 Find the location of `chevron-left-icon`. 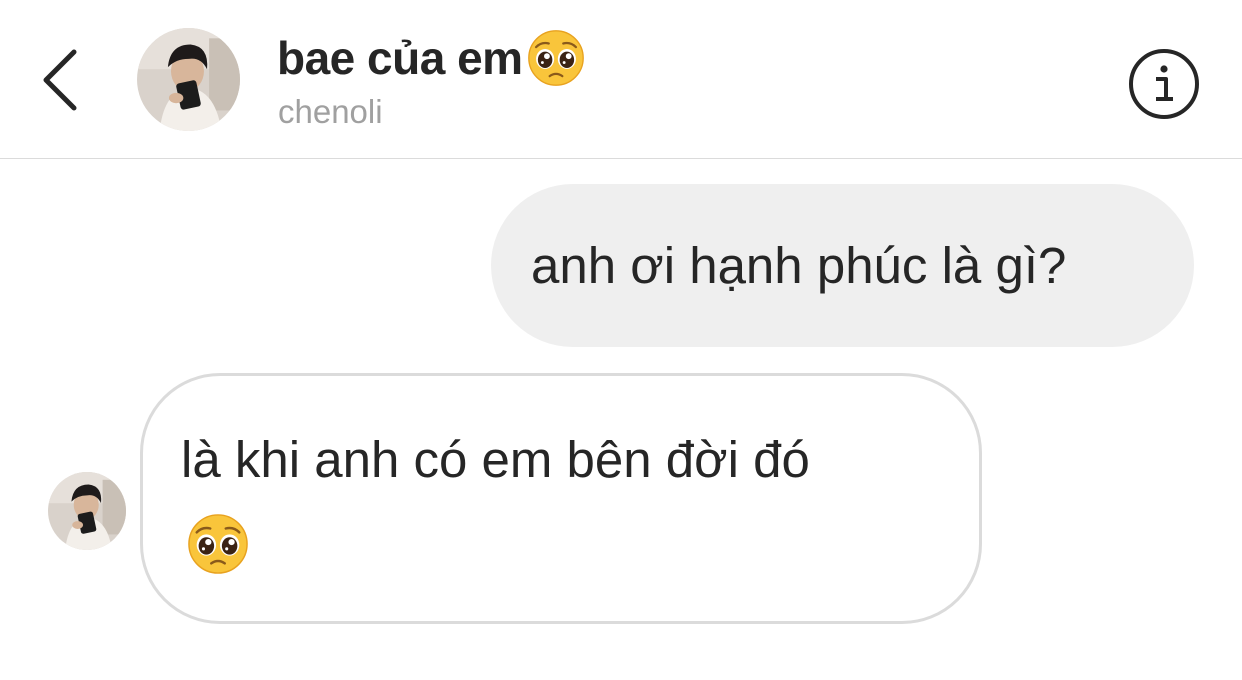

chevron-left-icon is located at coordinates (60, 80).